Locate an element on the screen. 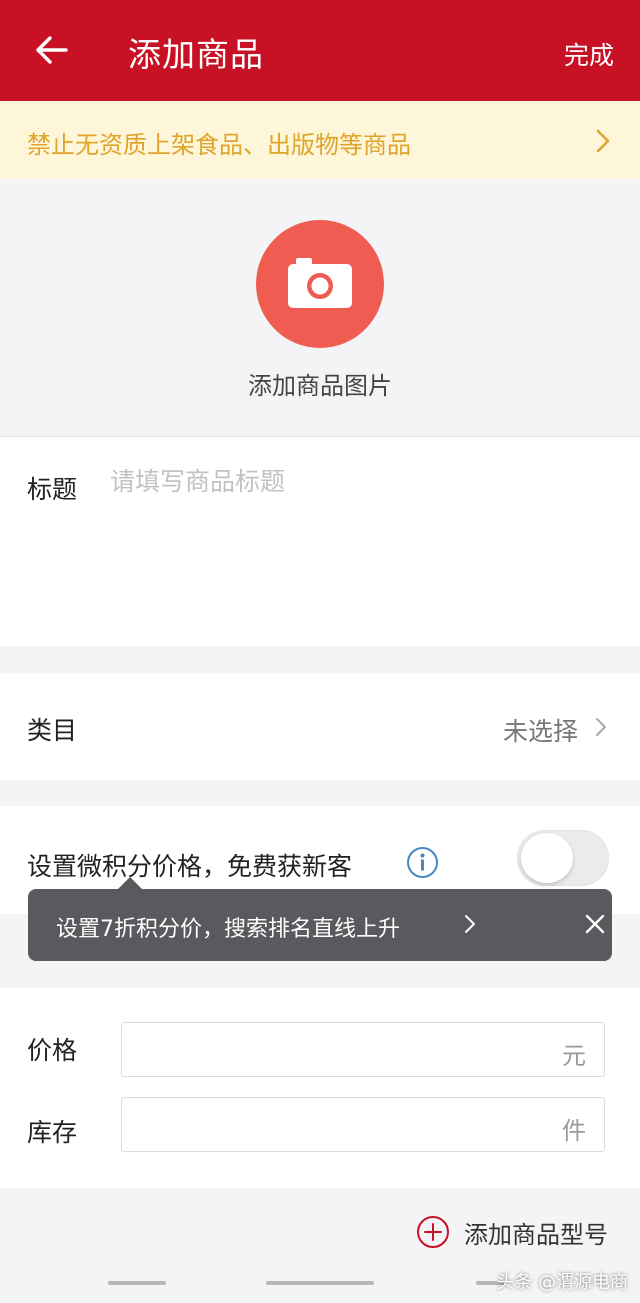 The height and width of the screenshot is (1303, 640). stock-field: 件 is located at coordinates (363, 1124).